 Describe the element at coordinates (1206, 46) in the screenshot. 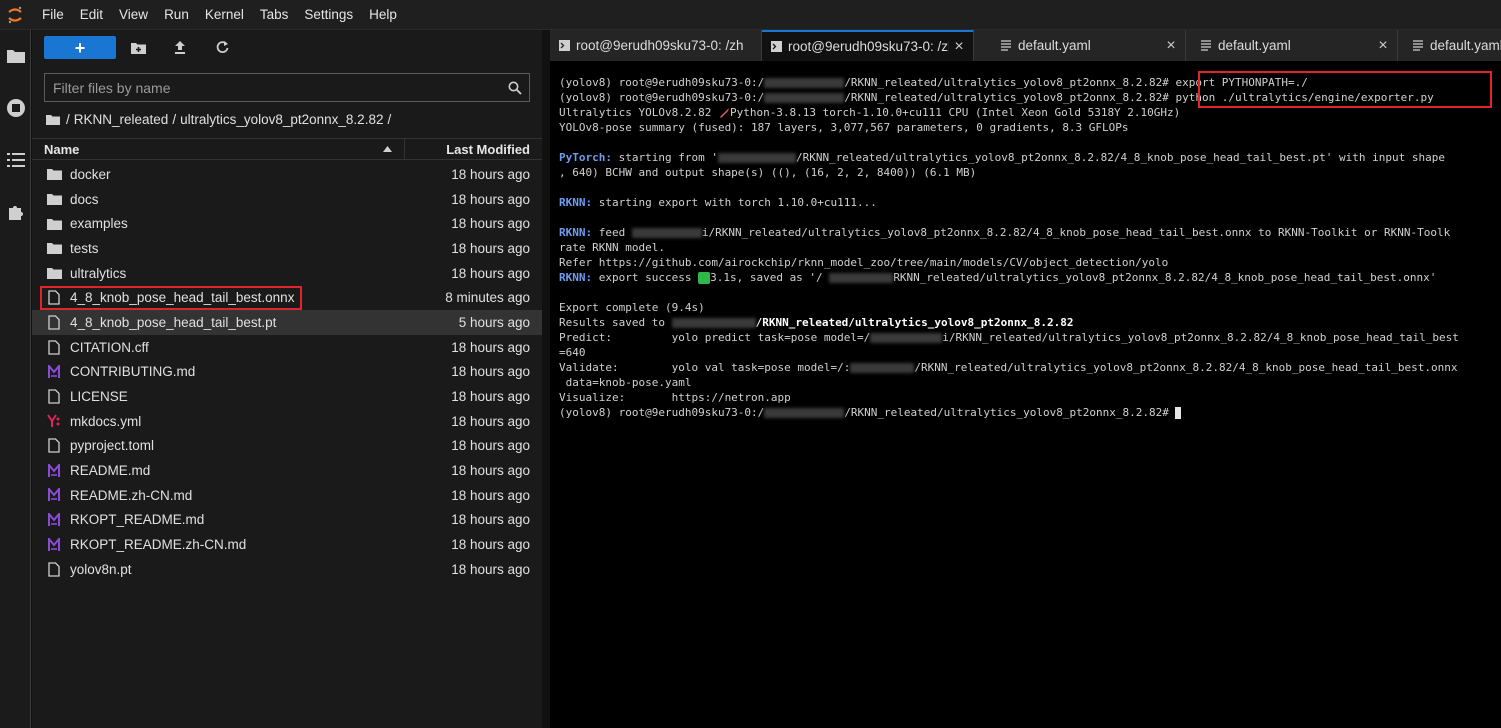

I see `file-icon` at that location.